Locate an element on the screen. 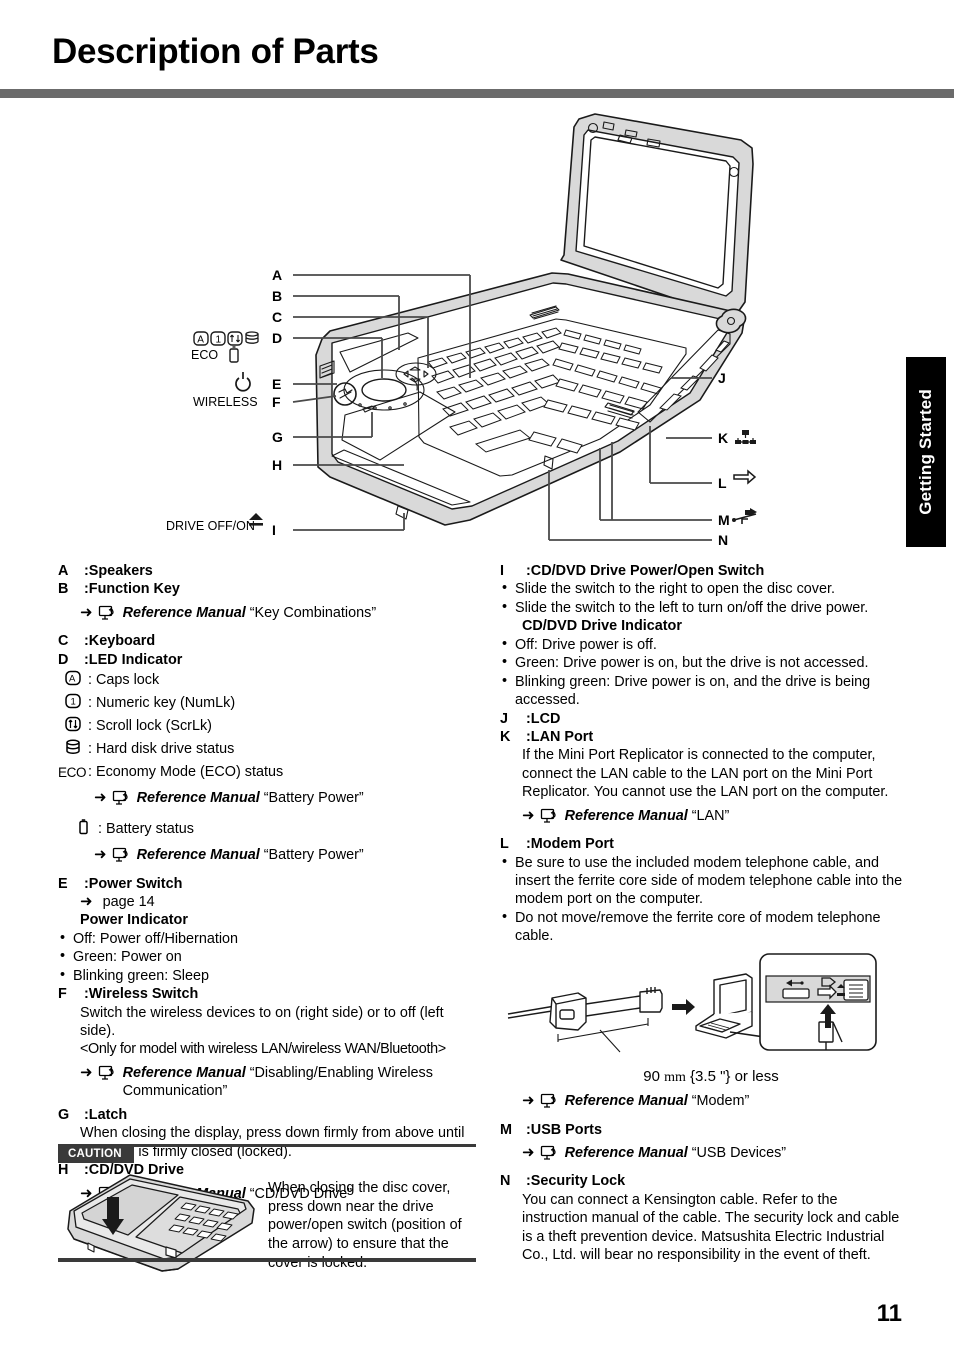  section-tab-getting-started: Getting Started is located at coordinates (926, 452).